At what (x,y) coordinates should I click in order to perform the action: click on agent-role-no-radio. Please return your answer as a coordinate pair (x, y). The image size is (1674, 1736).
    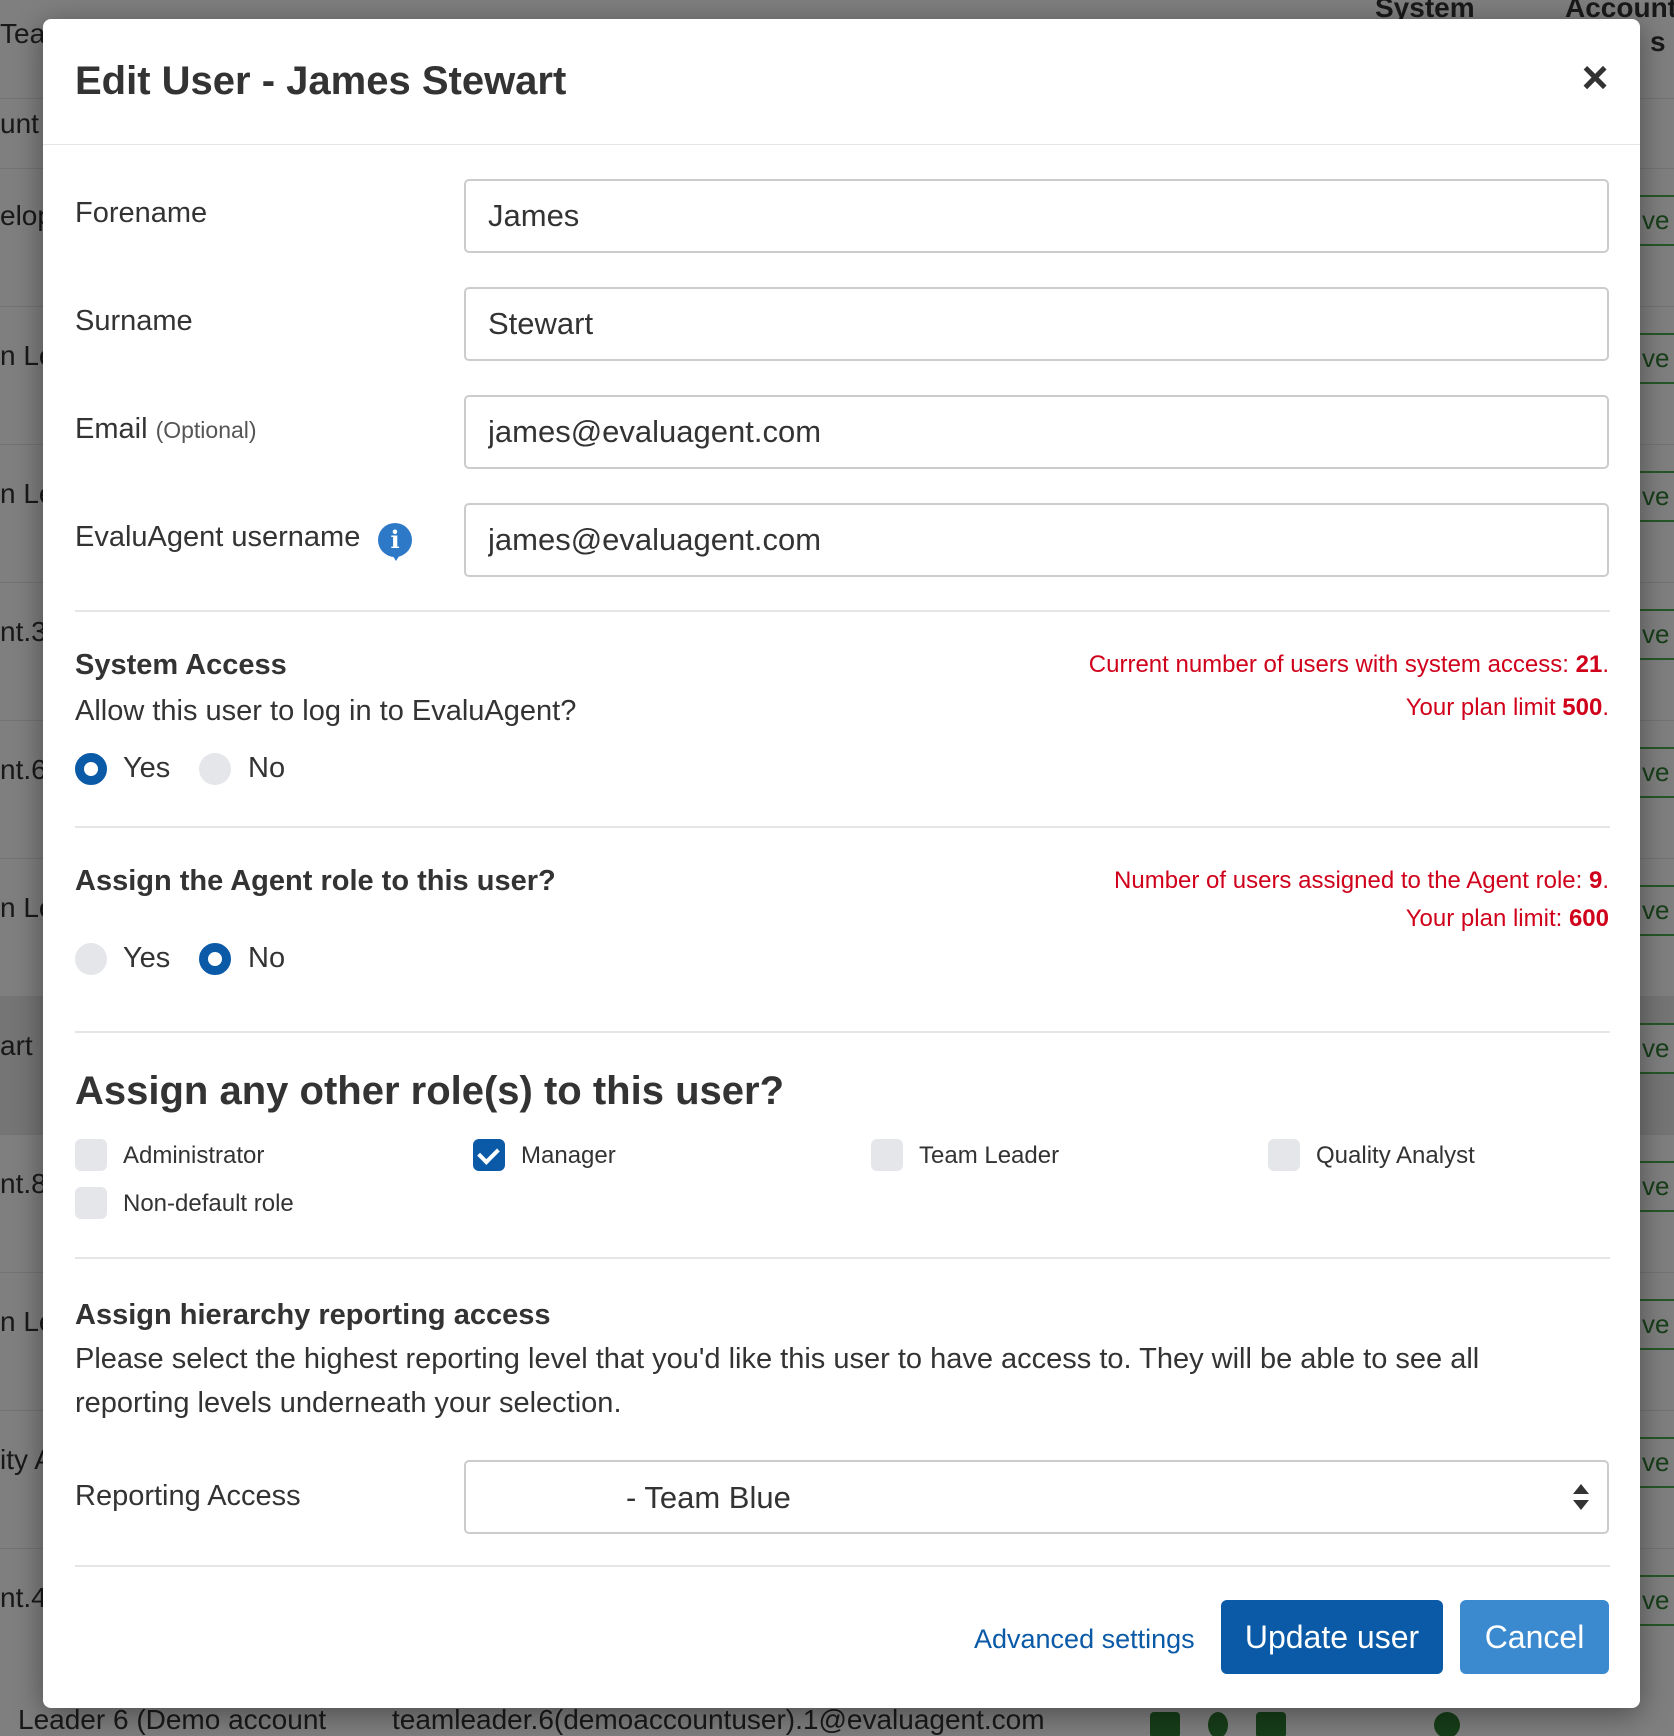
    Looking at the image, I should click on (215, 959).